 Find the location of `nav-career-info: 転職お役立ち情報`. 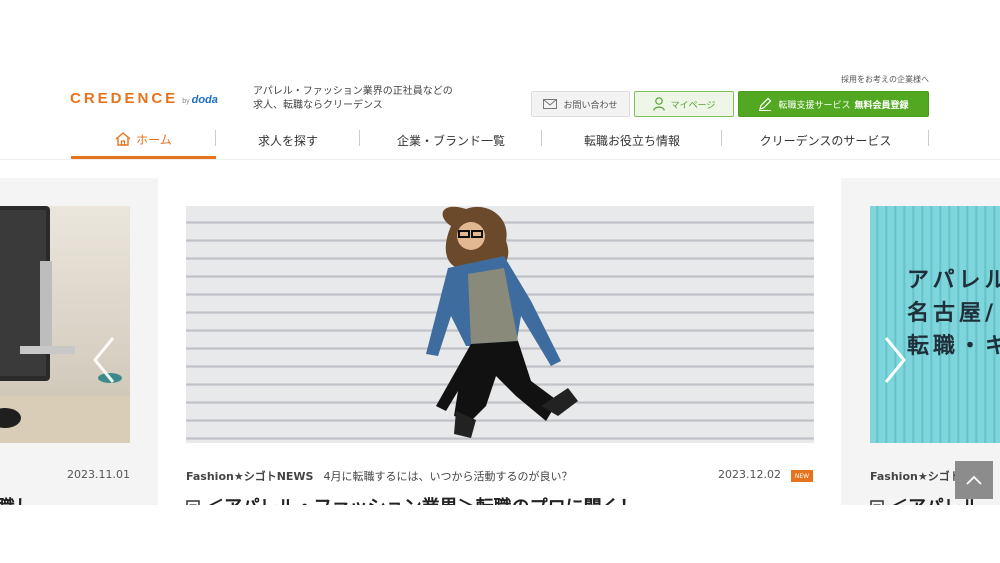

nav-career-info: 転職お役立ち情報 is located at coordinates (632, 140).